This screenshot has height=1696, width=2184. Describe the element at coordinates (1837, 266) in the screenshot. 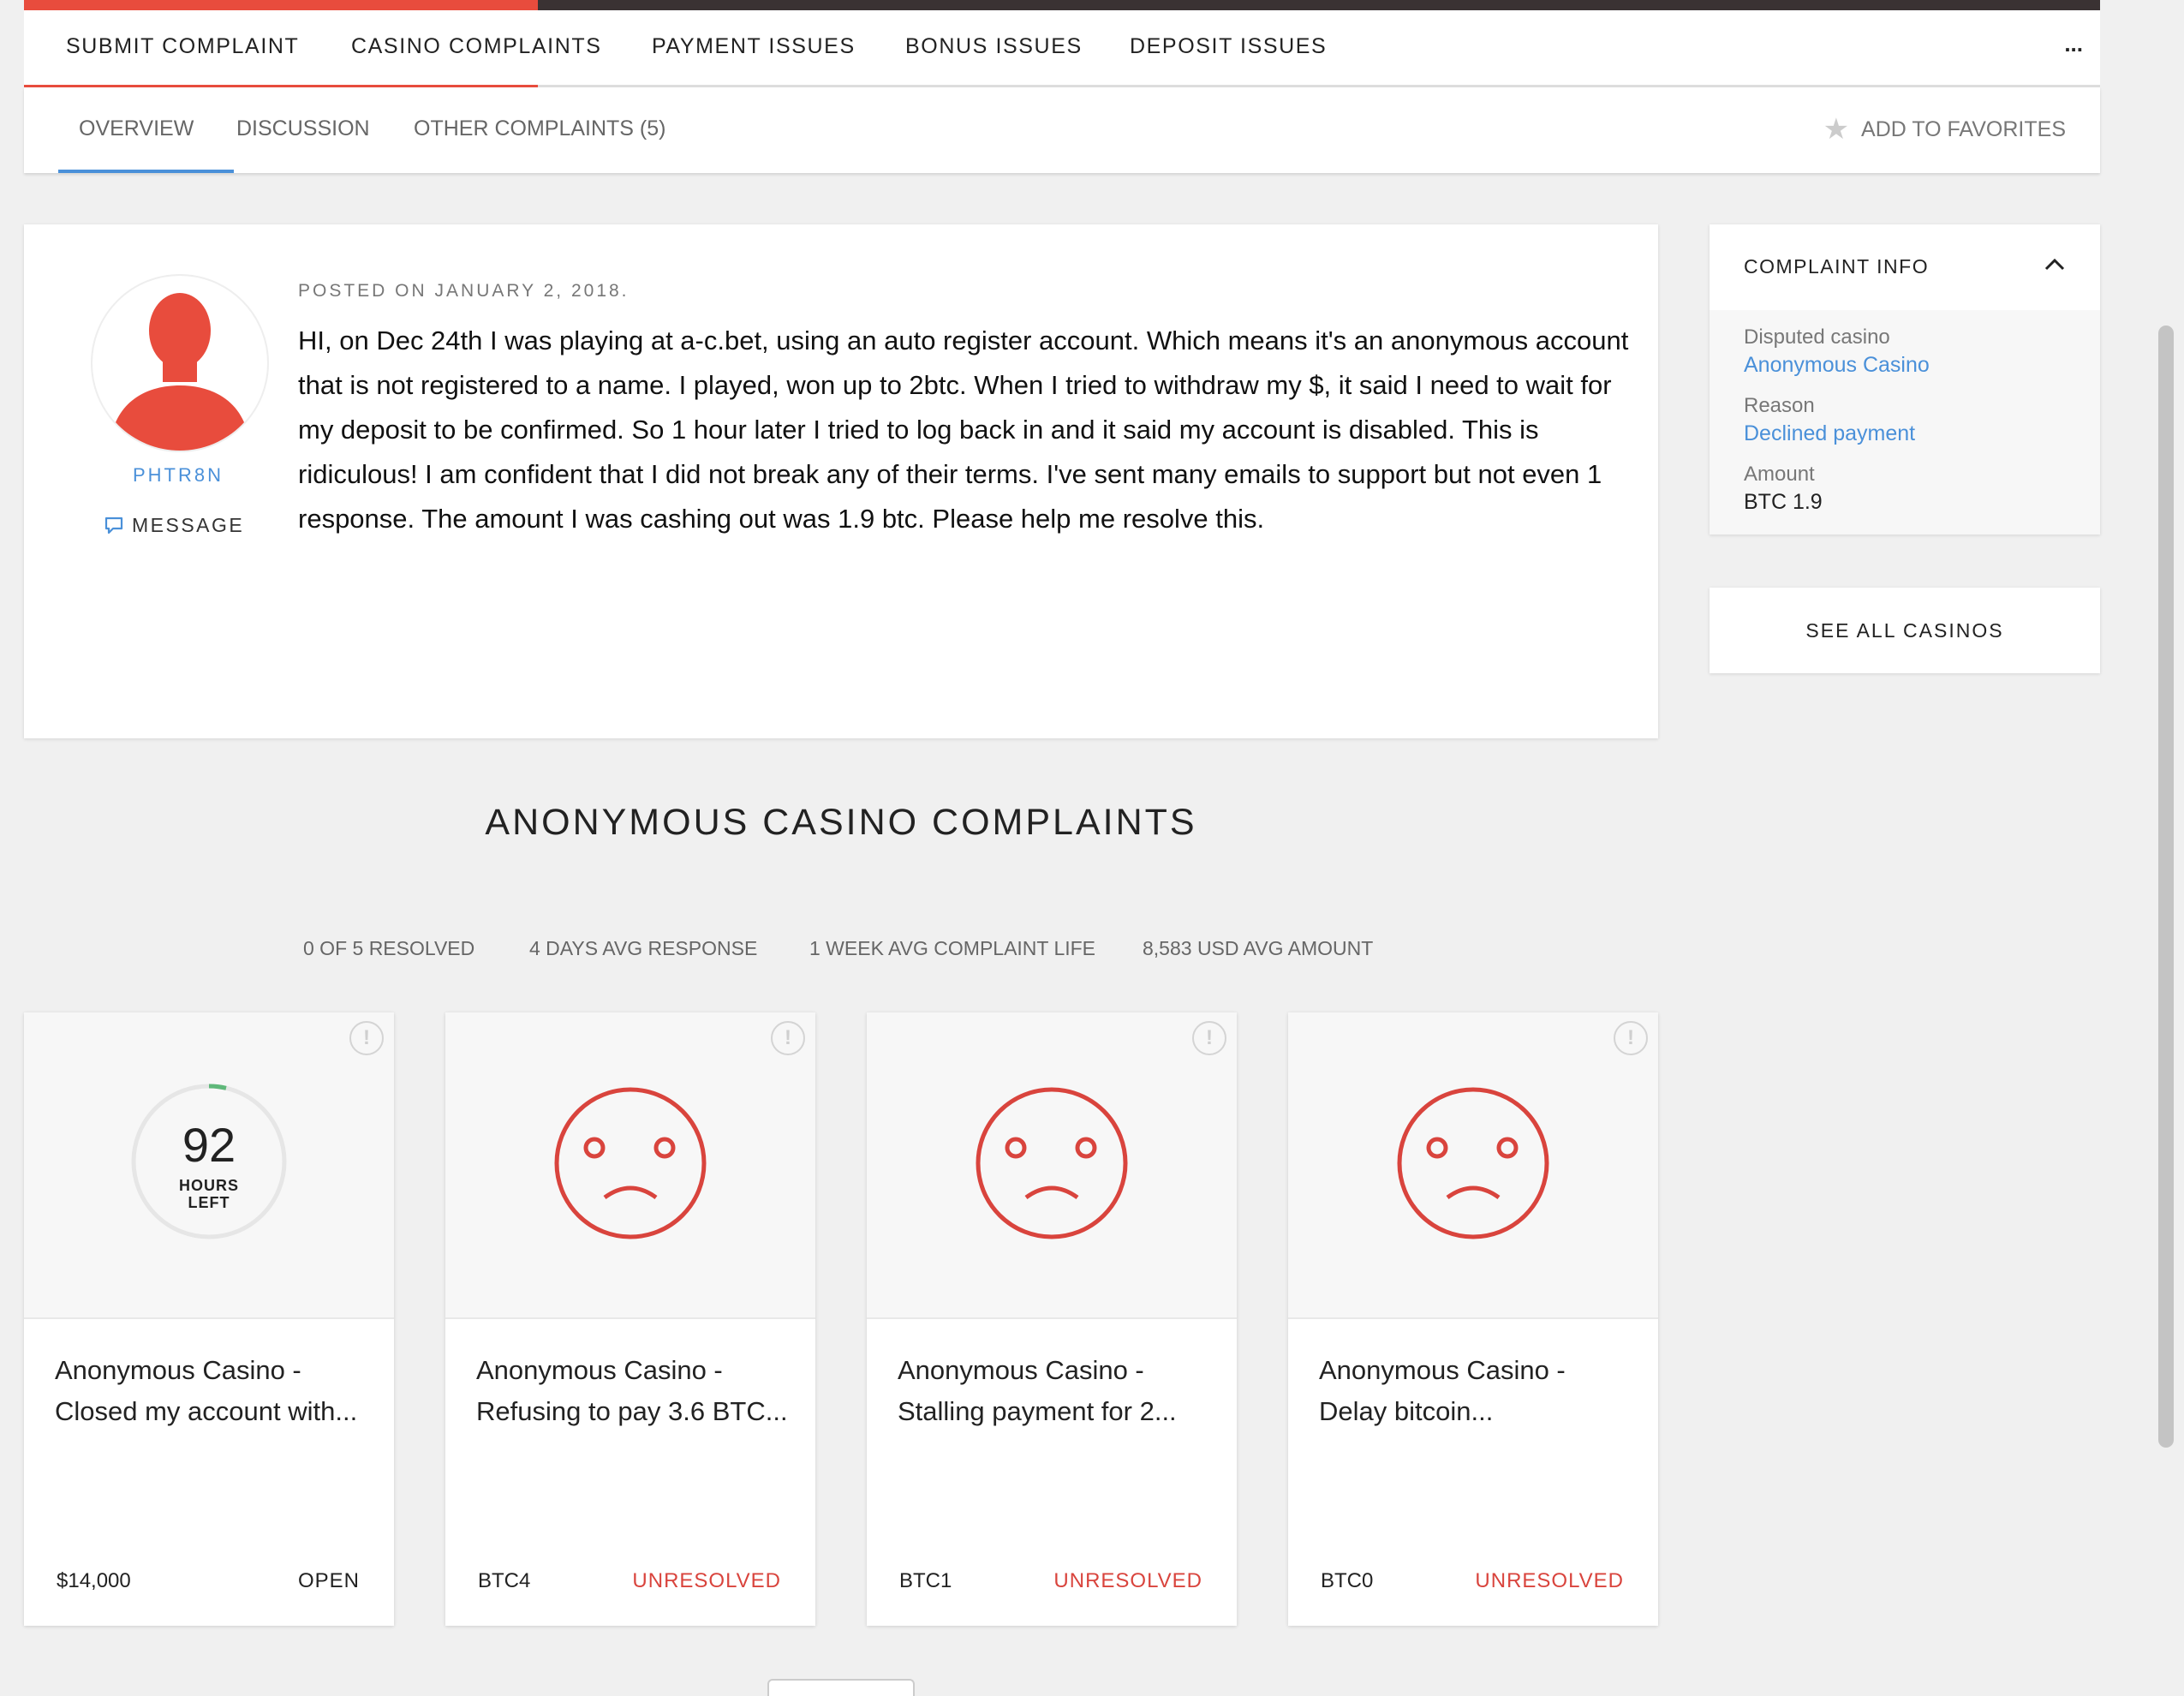

I see `complaint-info-title: COMPLAINT INFO` at that location.